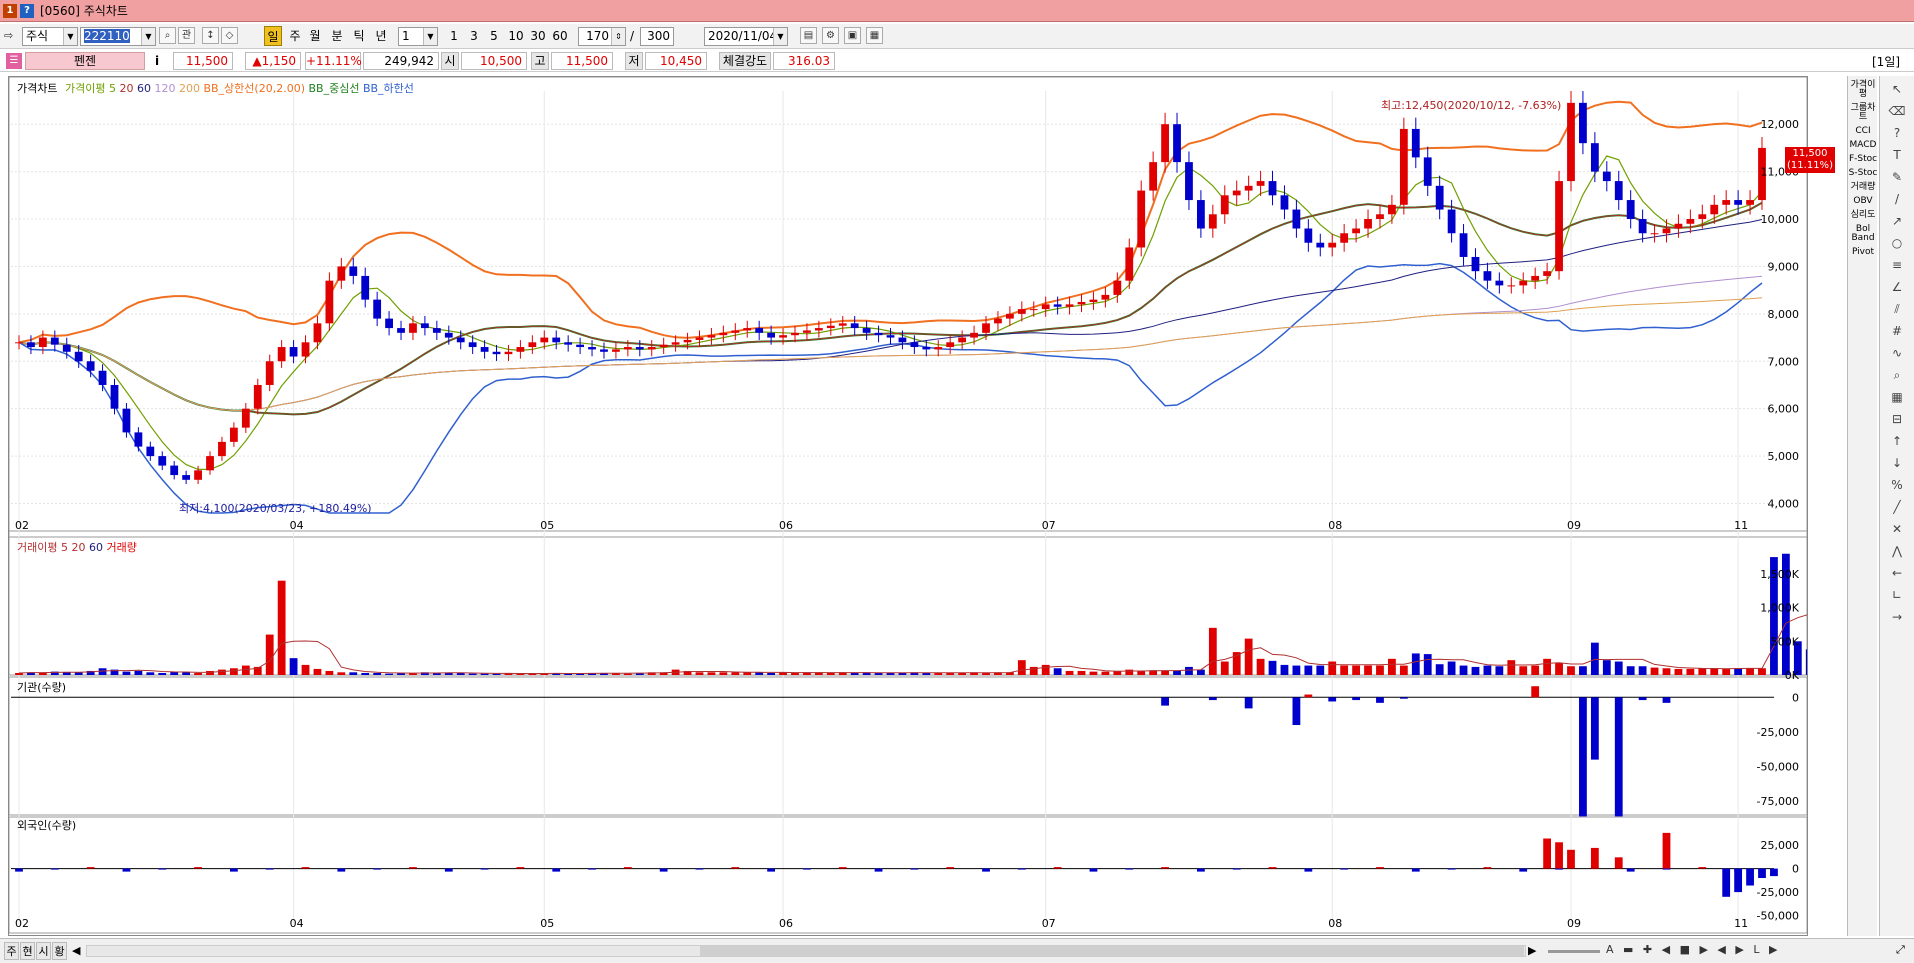 The image size is (1914, 963). What do you see at coordinates (418, 36) in the screenshot?
I see `period-value-select: 1 ▼` at bounding box center [418, 36].